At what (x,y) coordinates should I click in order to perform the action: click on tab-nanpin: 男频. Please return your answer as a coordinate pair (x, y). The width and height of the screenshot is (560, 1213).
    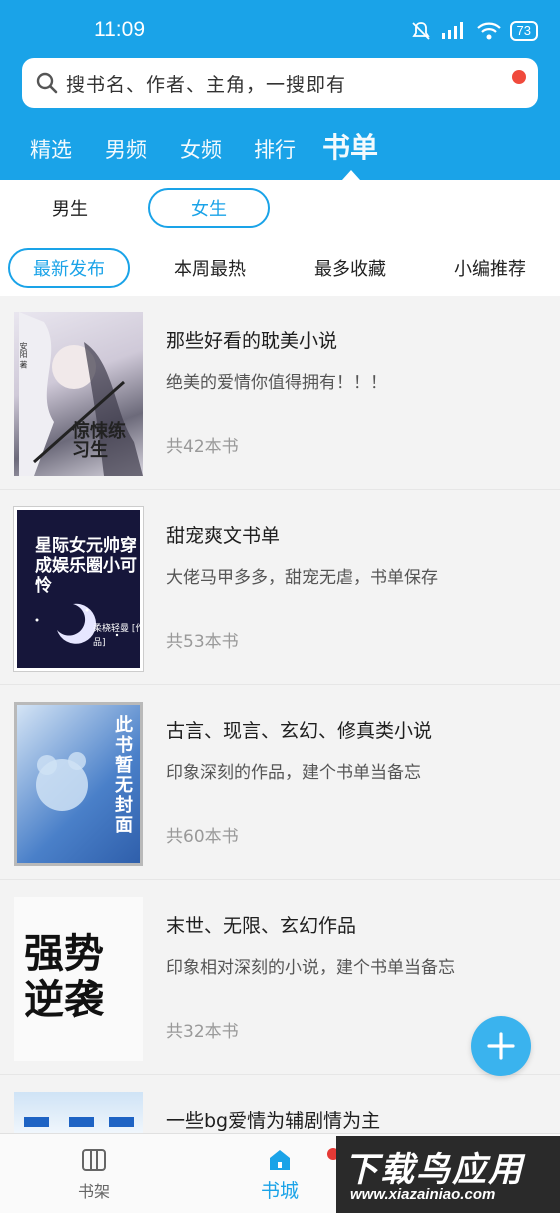
    Looking at the image, I should click on (126, 149).